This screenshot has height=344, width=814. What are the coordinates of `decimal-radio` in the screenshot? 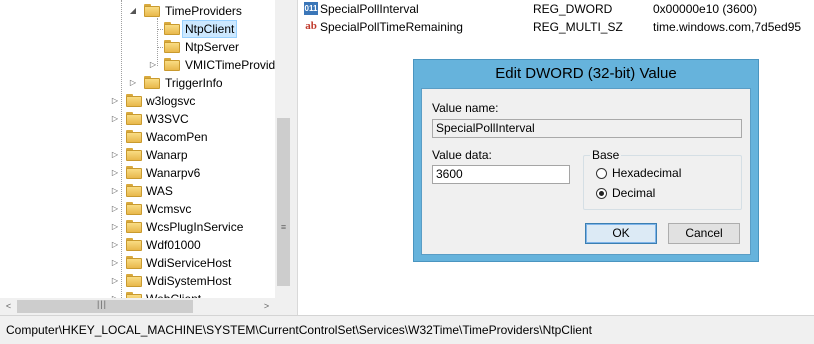 It's located at (601, 193).